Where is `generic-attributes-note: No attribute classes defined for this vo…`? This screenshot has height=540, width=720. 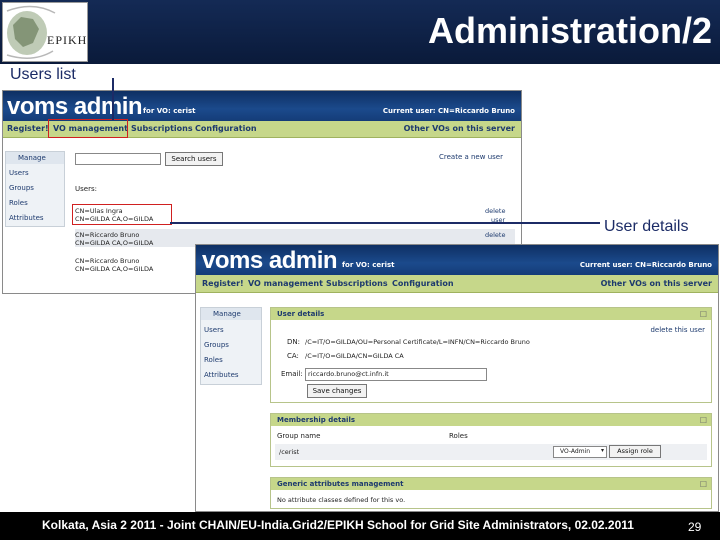 generic-attributes-note: No attribute classes defined for this vo… is located at coordinates (341, 500).